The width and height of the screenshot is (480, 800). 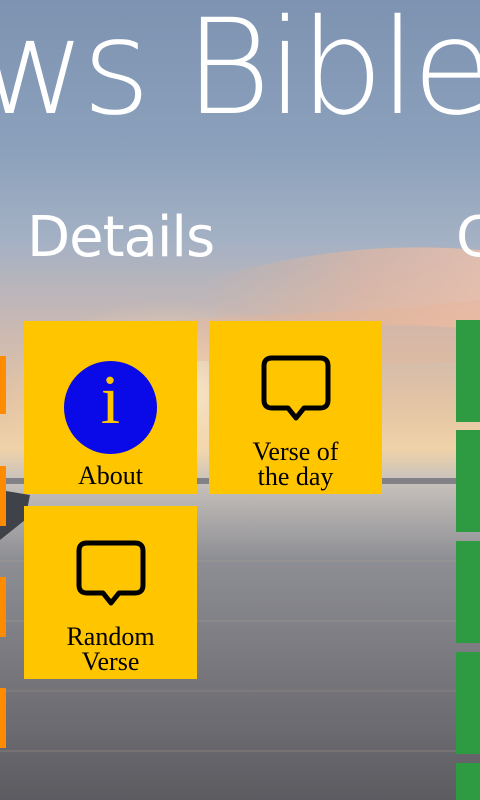 I want to click on section-title-details: Details, so click(x=121, y=237).